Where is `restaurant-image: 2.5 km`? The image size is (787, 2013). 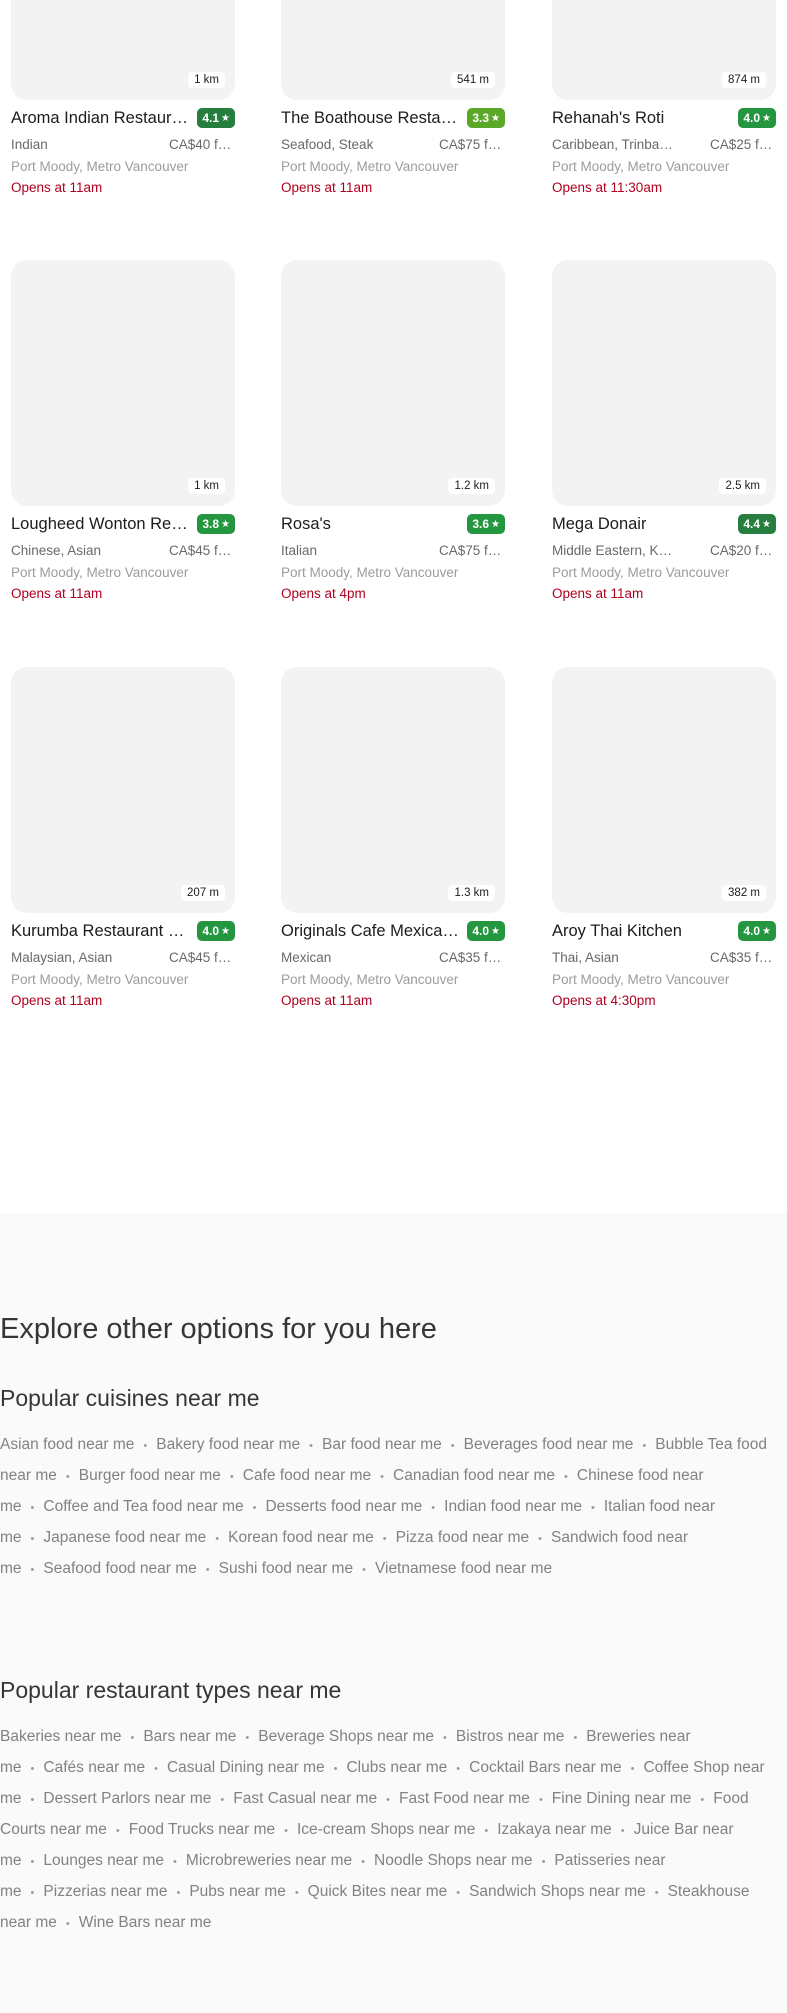 restaurant-image: 2.5 km is located at coordinates (664, 383).